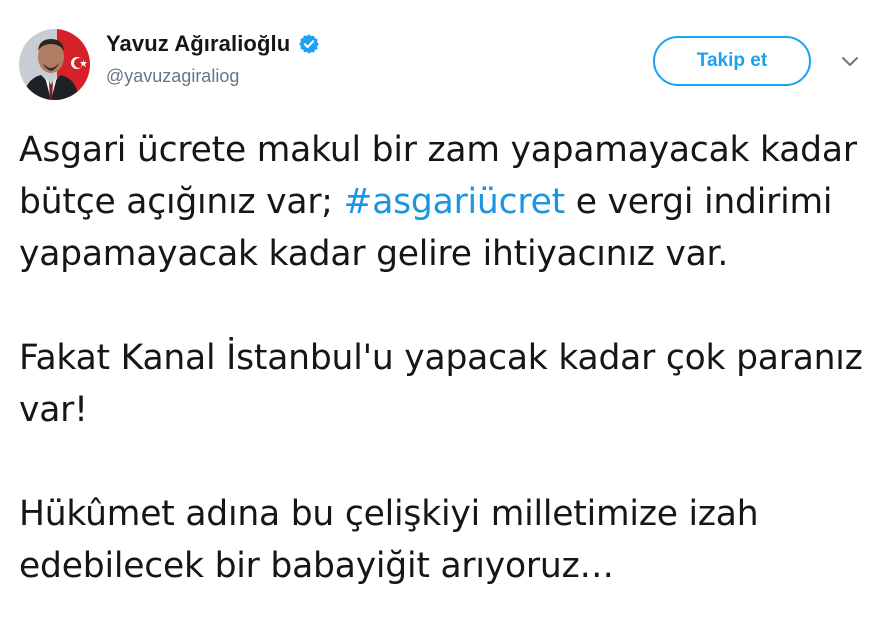 Image resolution: width=880 pixels, height=619 pixels. Describe the element at coordinates (198, 44) in the screenshot. I see `author-display-name: Yavuz Ağıralioğlu` at that location.